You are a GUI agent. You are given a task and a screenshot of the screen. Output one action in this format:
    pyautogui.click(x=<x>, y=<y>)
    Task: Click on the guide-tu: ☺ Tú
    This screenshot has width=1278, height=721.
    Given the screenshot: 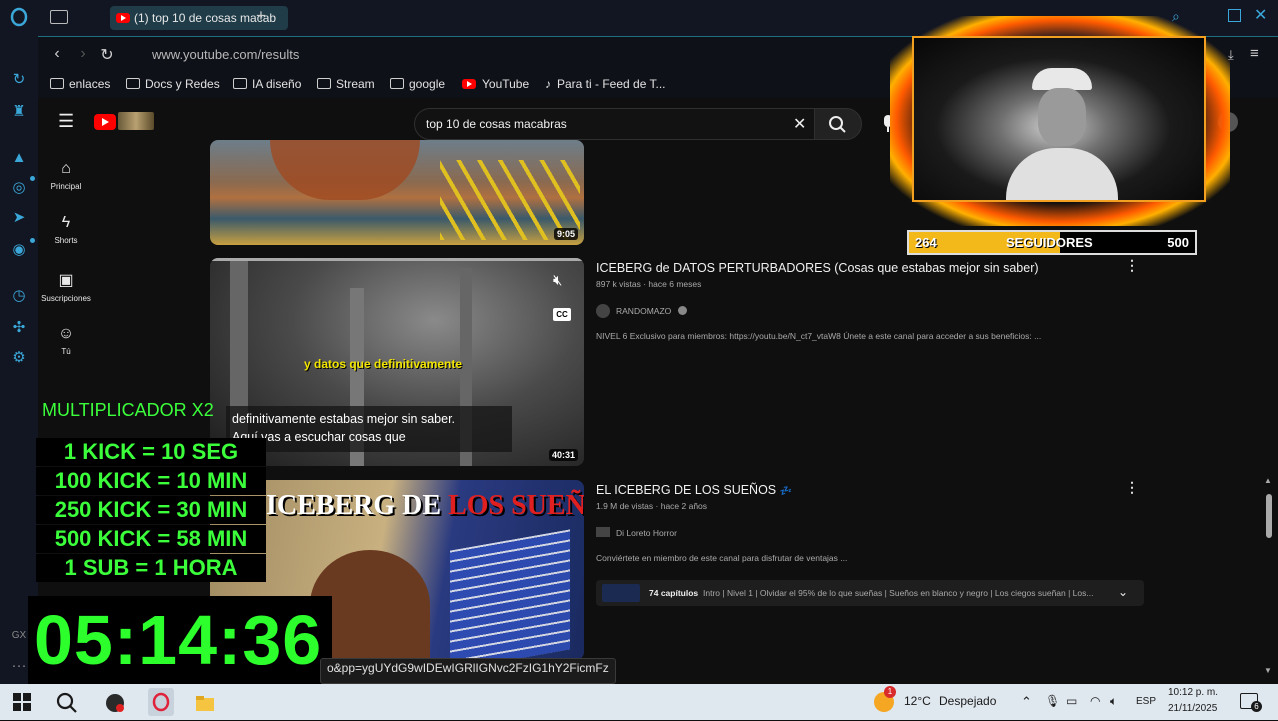 What is the action you would take?
    pyautogui.click(x=66, y=340)
    